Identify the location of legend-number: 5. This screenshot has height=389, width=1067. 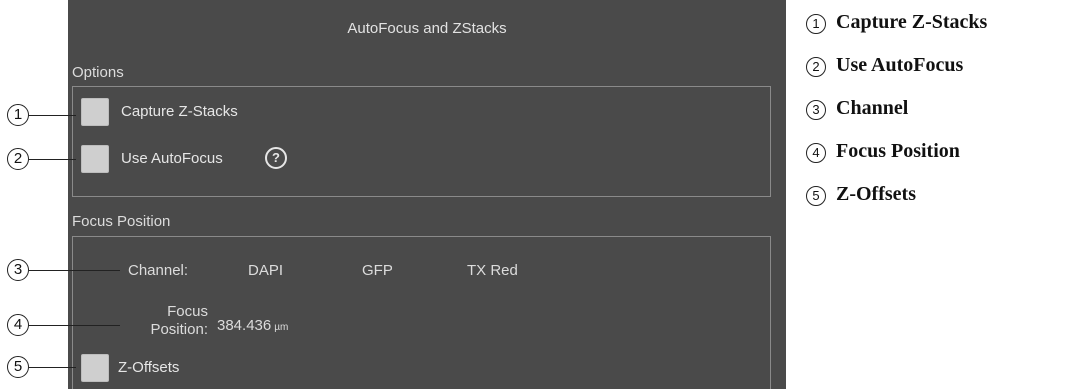
(816, 196).